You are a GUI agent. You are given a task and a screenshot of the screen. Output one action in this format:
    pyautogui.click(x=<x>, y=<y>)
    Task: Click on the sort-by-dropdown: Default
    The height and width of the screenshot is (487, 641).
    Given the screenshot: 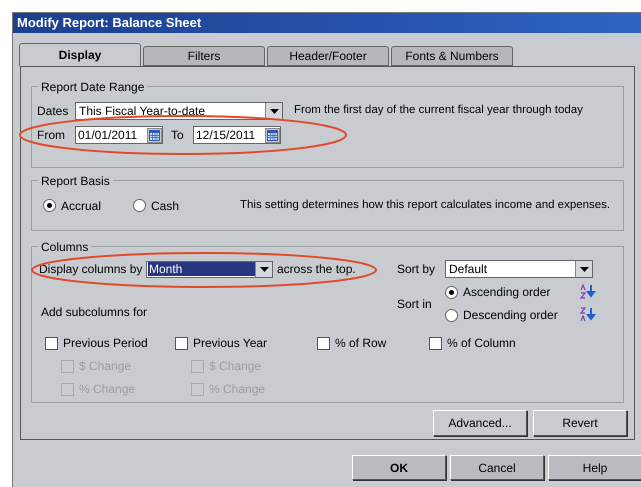 What is the action you would take?
    pyautogui.click(x=519, y=269)
    